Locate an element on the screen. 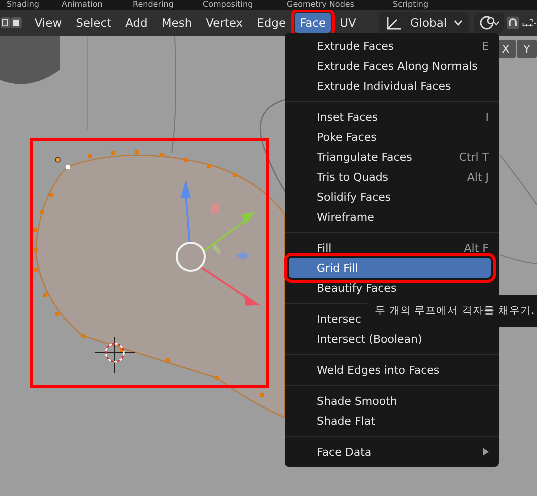 The image size is (537, 496). menu-item-label: Beautify Faces is located at coordinates (357, 288).